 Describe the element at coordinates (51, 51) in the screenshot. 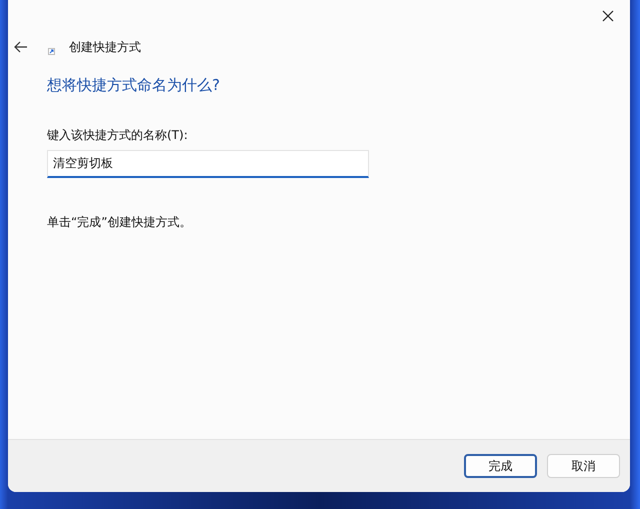

I see `shortcut-icon` at that location.